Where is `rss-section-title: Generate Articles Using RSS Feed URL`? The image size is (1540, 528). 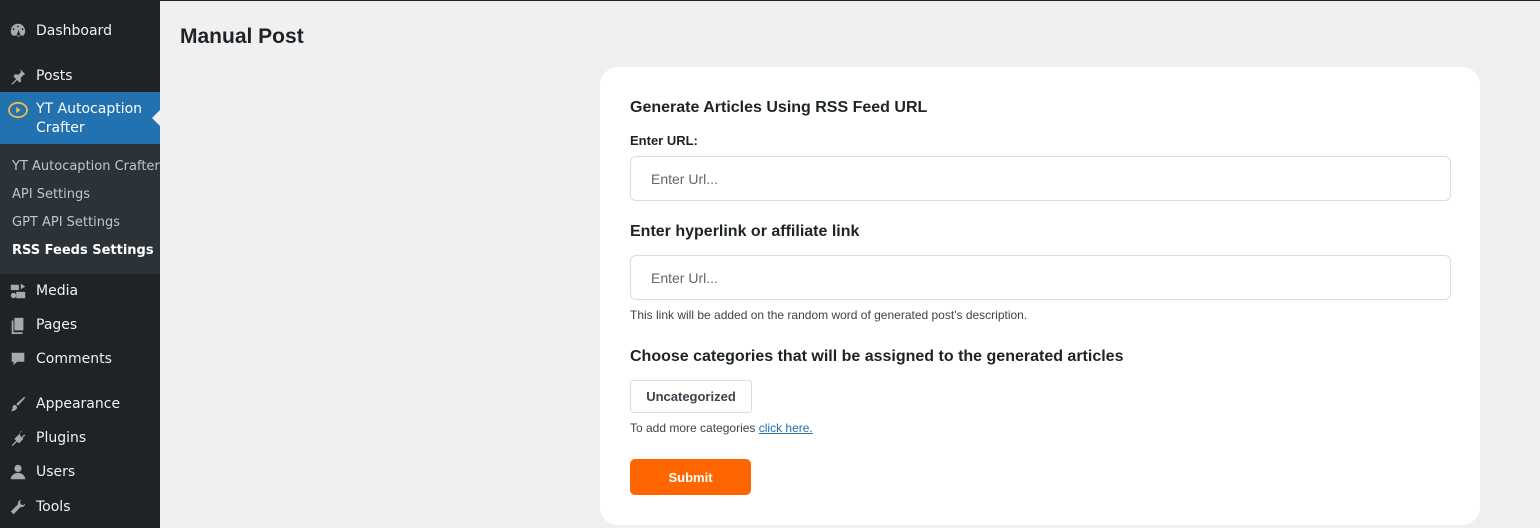 rss-section-title: Generate Articles Using RSS Feed URL is located at coordinates (779, 107).